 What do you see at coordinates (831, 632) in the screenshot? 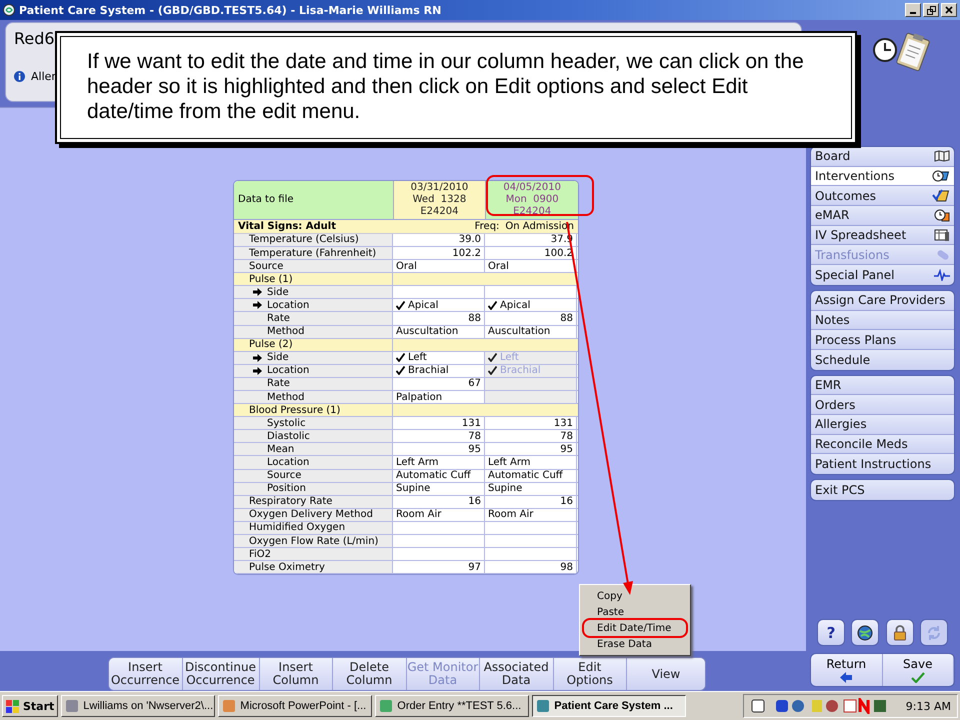
I see `help-button: ?` at bounding box center [831, 632].